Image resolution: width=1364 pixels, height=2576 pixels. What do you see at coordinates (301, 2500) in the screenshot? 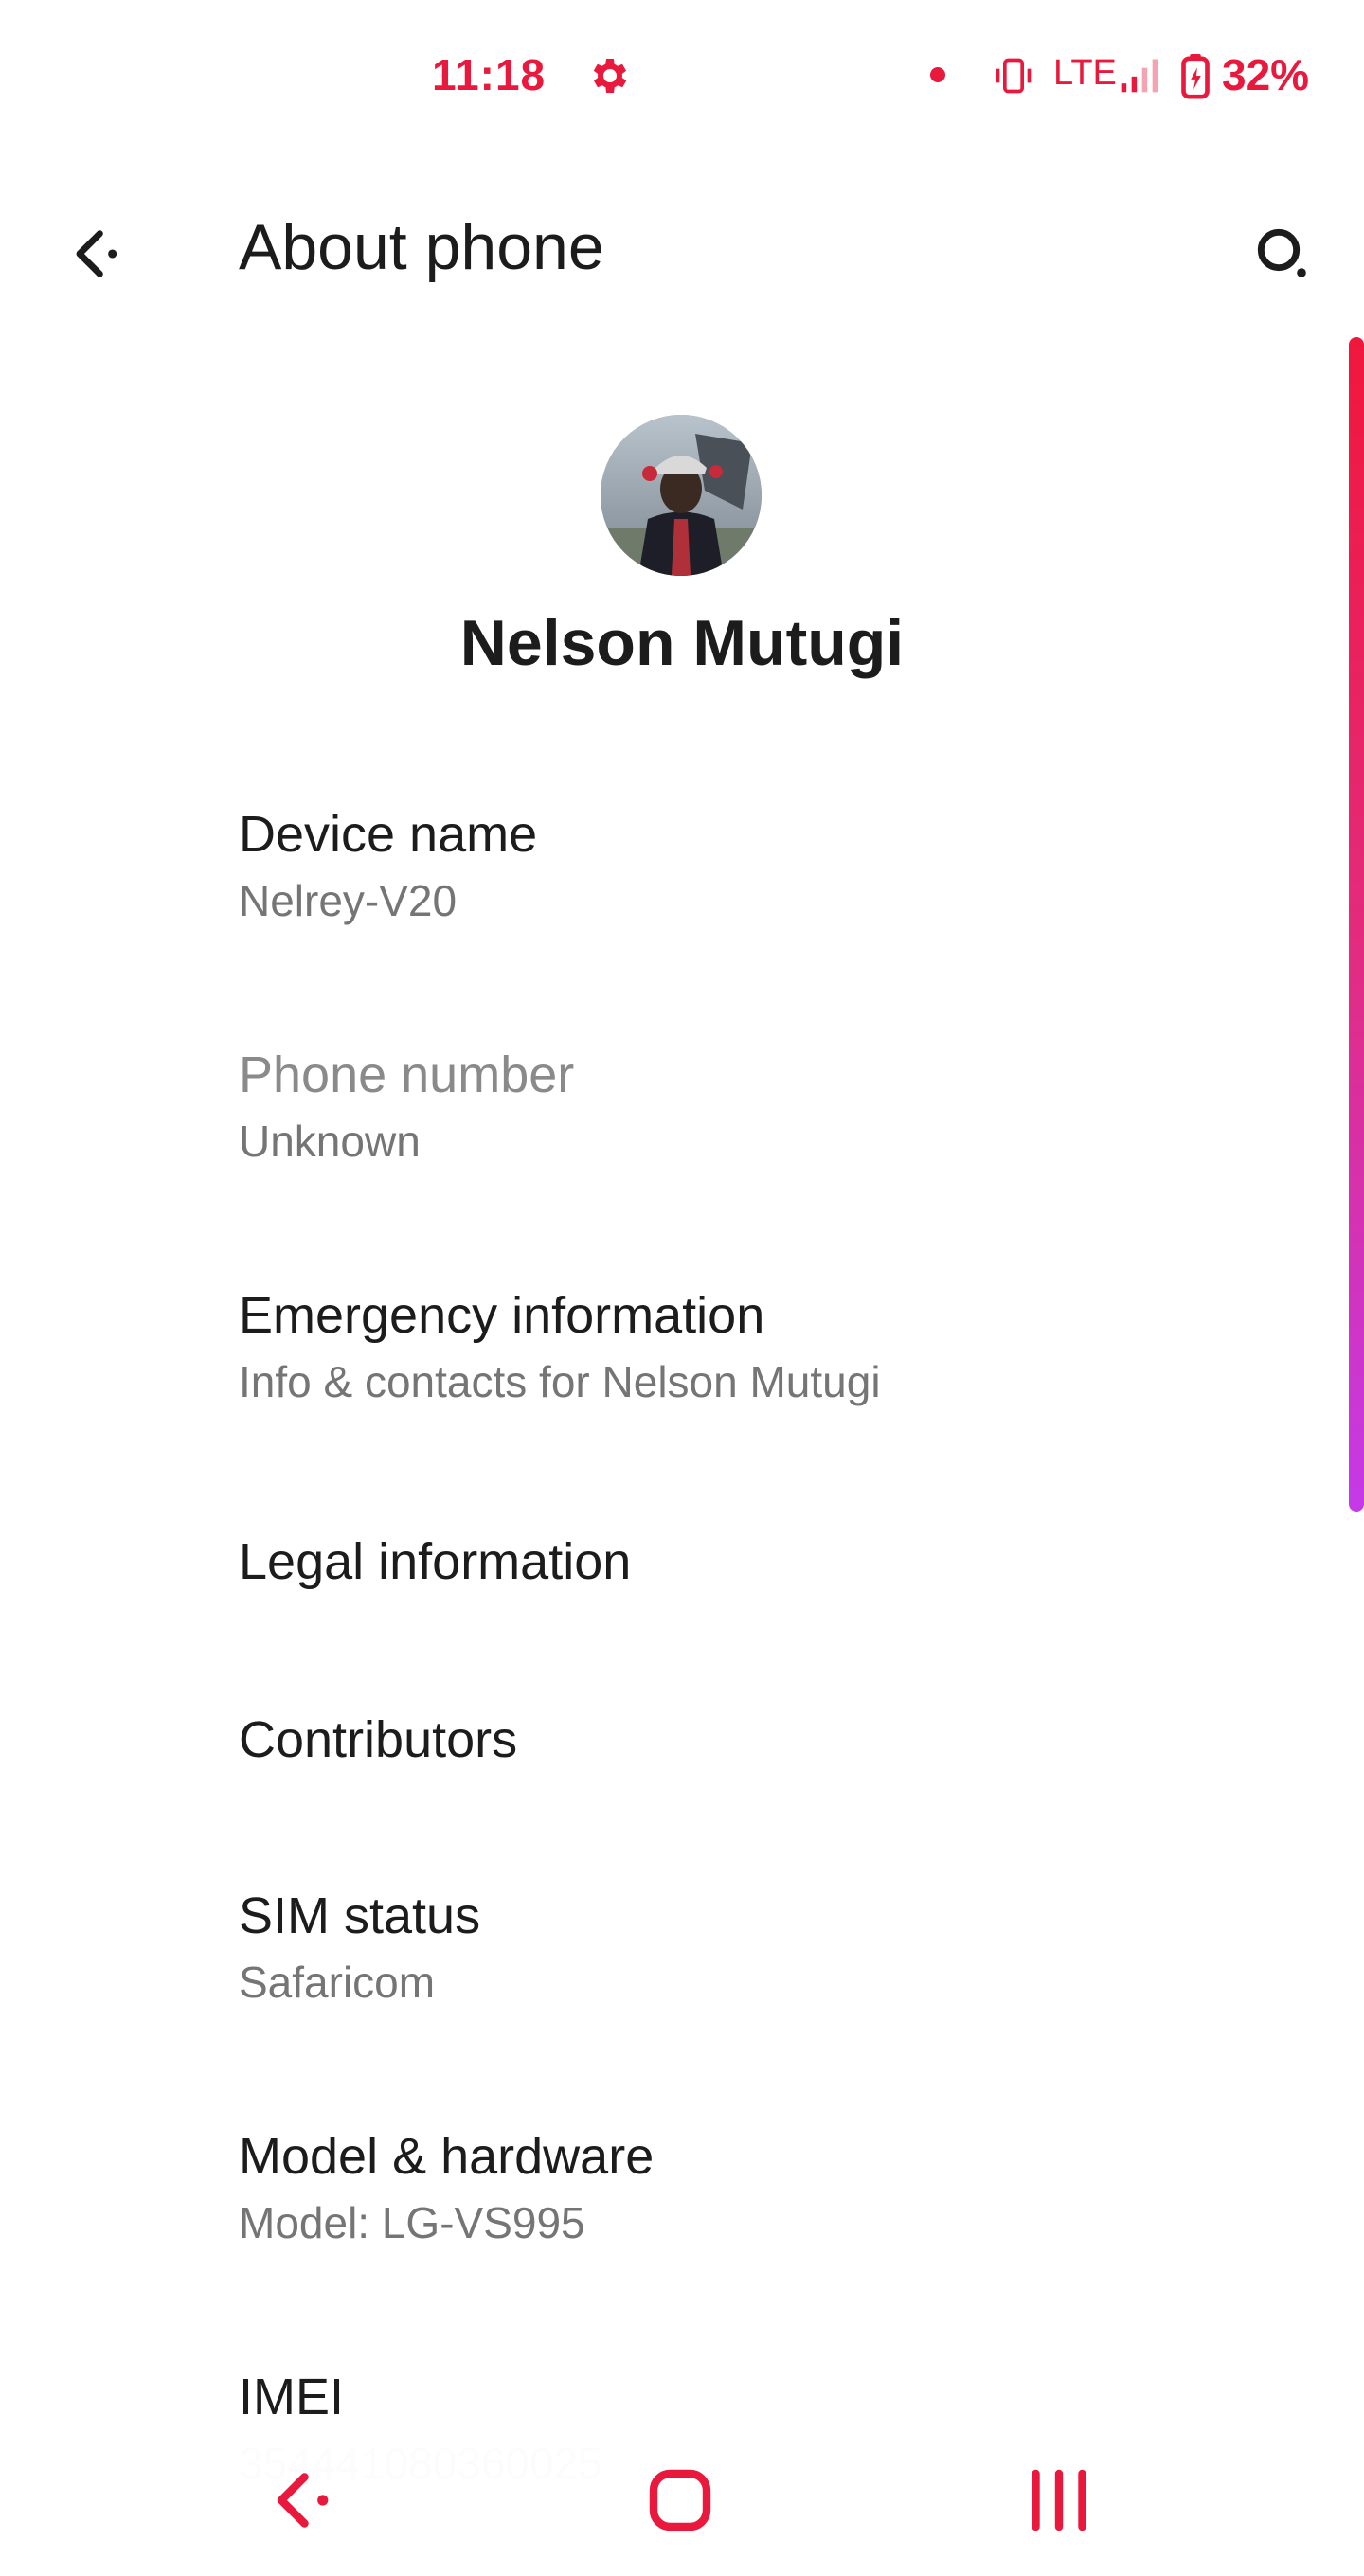
I see `nav-back-icon` at bounding box center [301, 2500].